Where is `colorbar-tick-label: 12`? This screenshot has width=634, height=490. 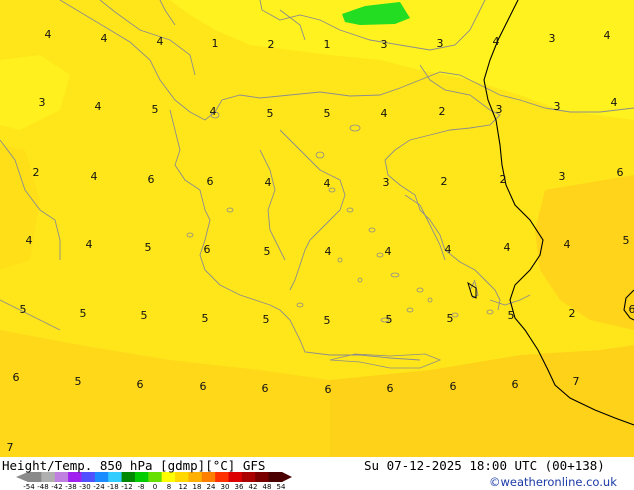 colorbar-tick-label: 12 is located at coordinates (183, 486).